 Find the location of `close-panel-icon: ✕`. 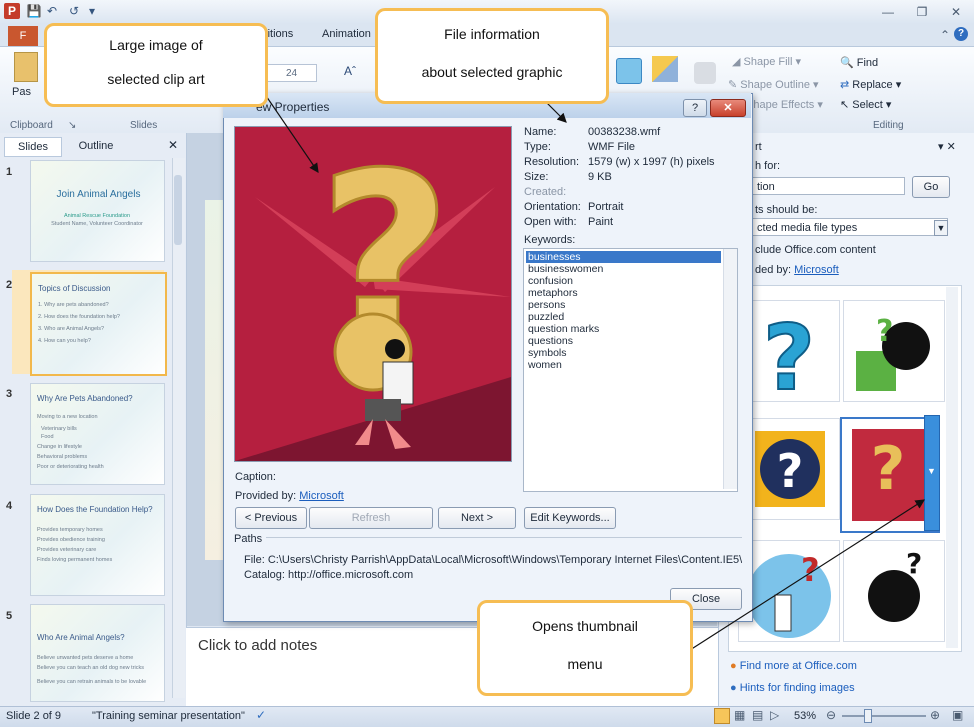

close-panel-icon: ✕ is located at coordinates (173, 145).